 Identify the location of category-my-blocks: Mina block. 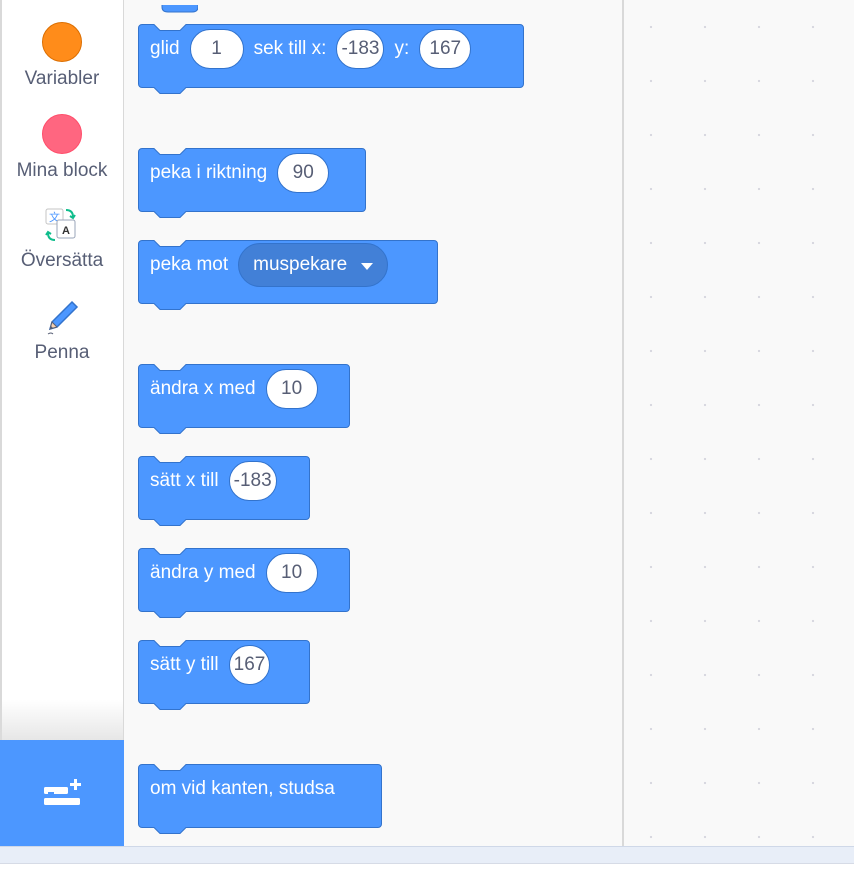
(62, 148).